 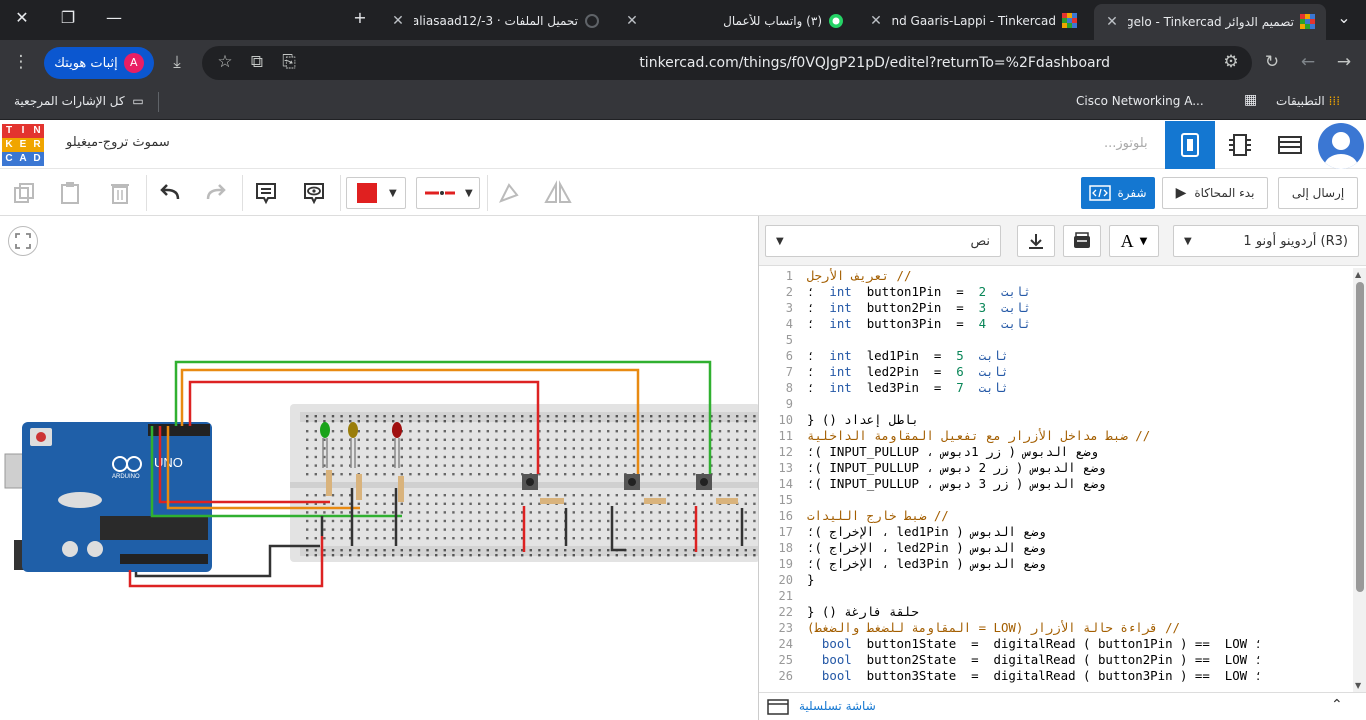 I want to click on code-line: 22 حلقة فارغة () {, so click(x=1056, y=612).